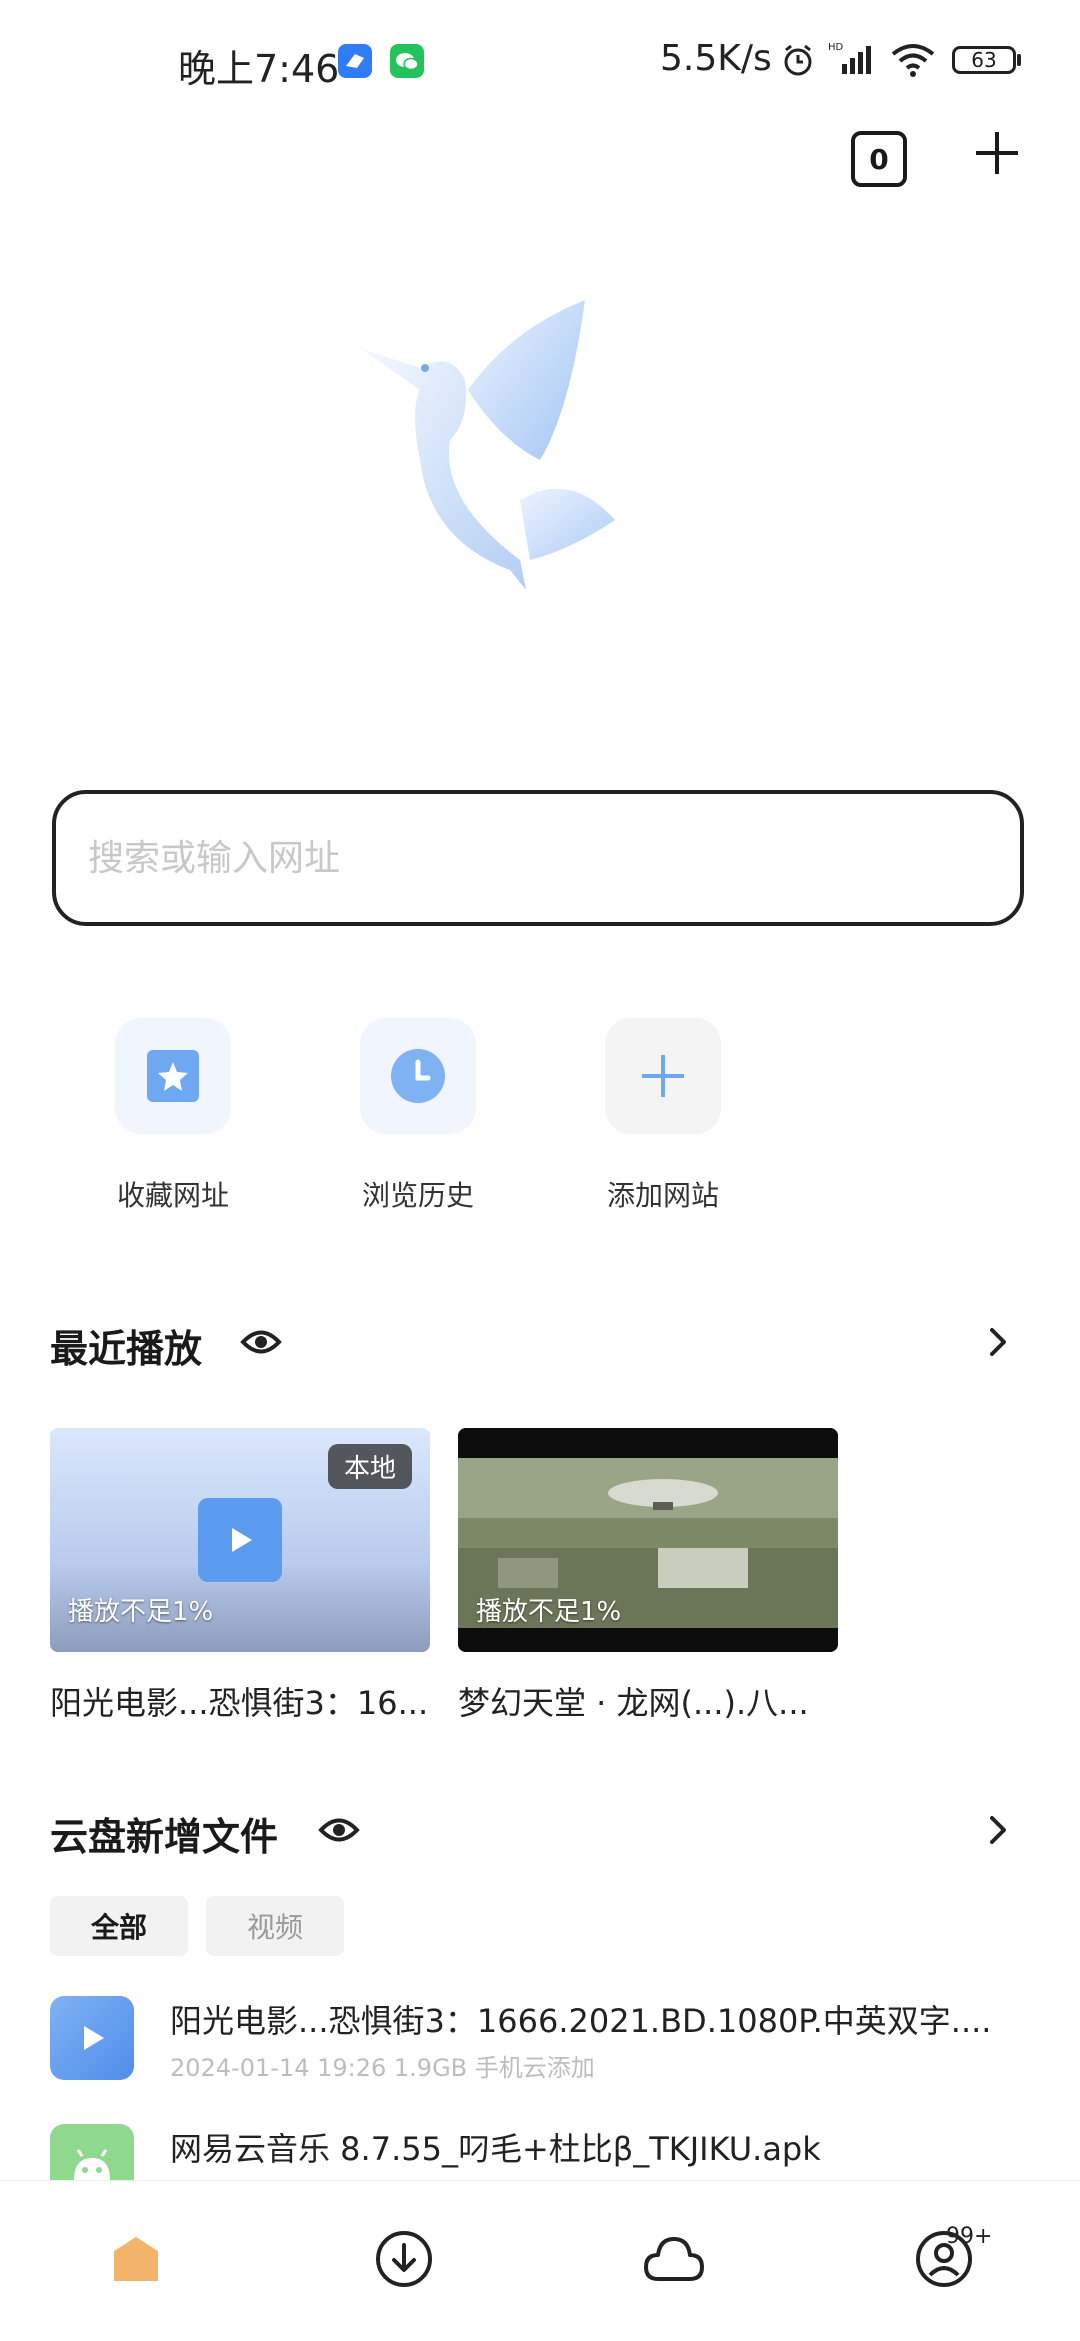 The image size is (1080, 2341). Describe the element at coordinates (913, 62) in the screenshot. I see `wifi-icon` at that location.